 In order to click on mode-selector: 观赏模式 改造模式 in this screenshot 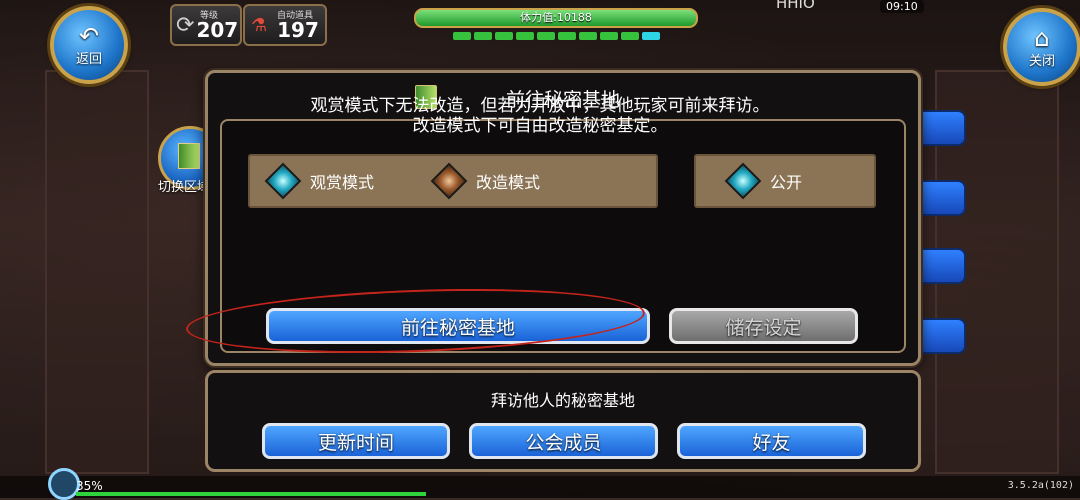, I will do `click(453, 181)`.